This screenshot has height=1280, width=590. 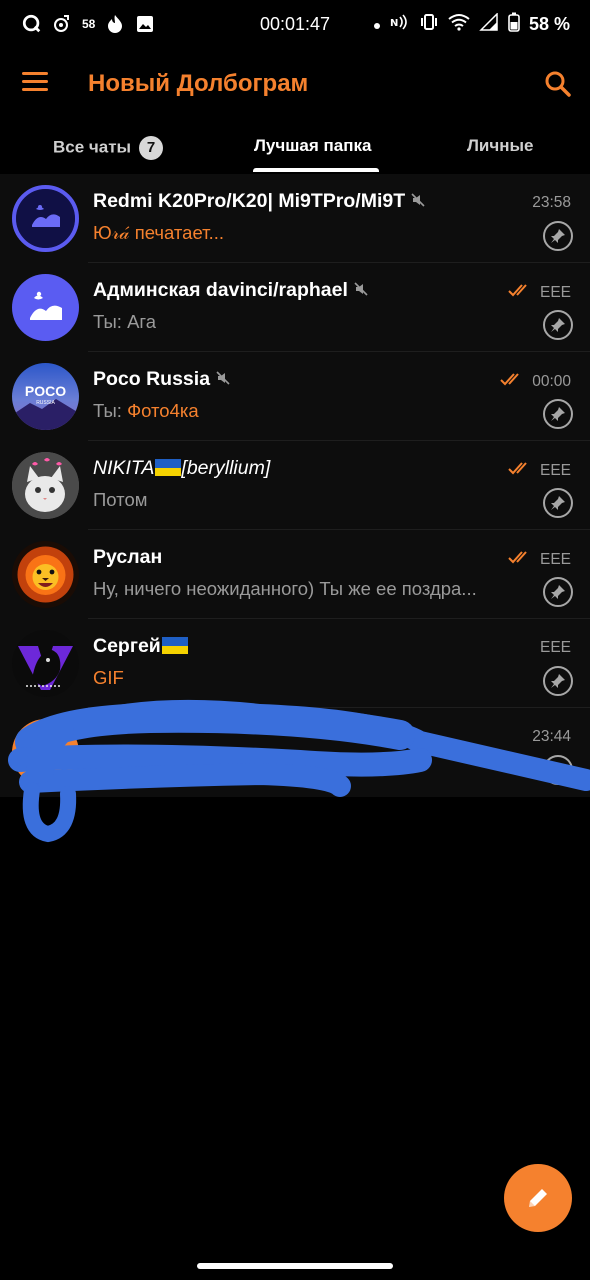 What do you see at coordinates (220, 290) in the screenshot?
I see `chat-title: Админская davinci/raphael` at bounding box center [220, 290].